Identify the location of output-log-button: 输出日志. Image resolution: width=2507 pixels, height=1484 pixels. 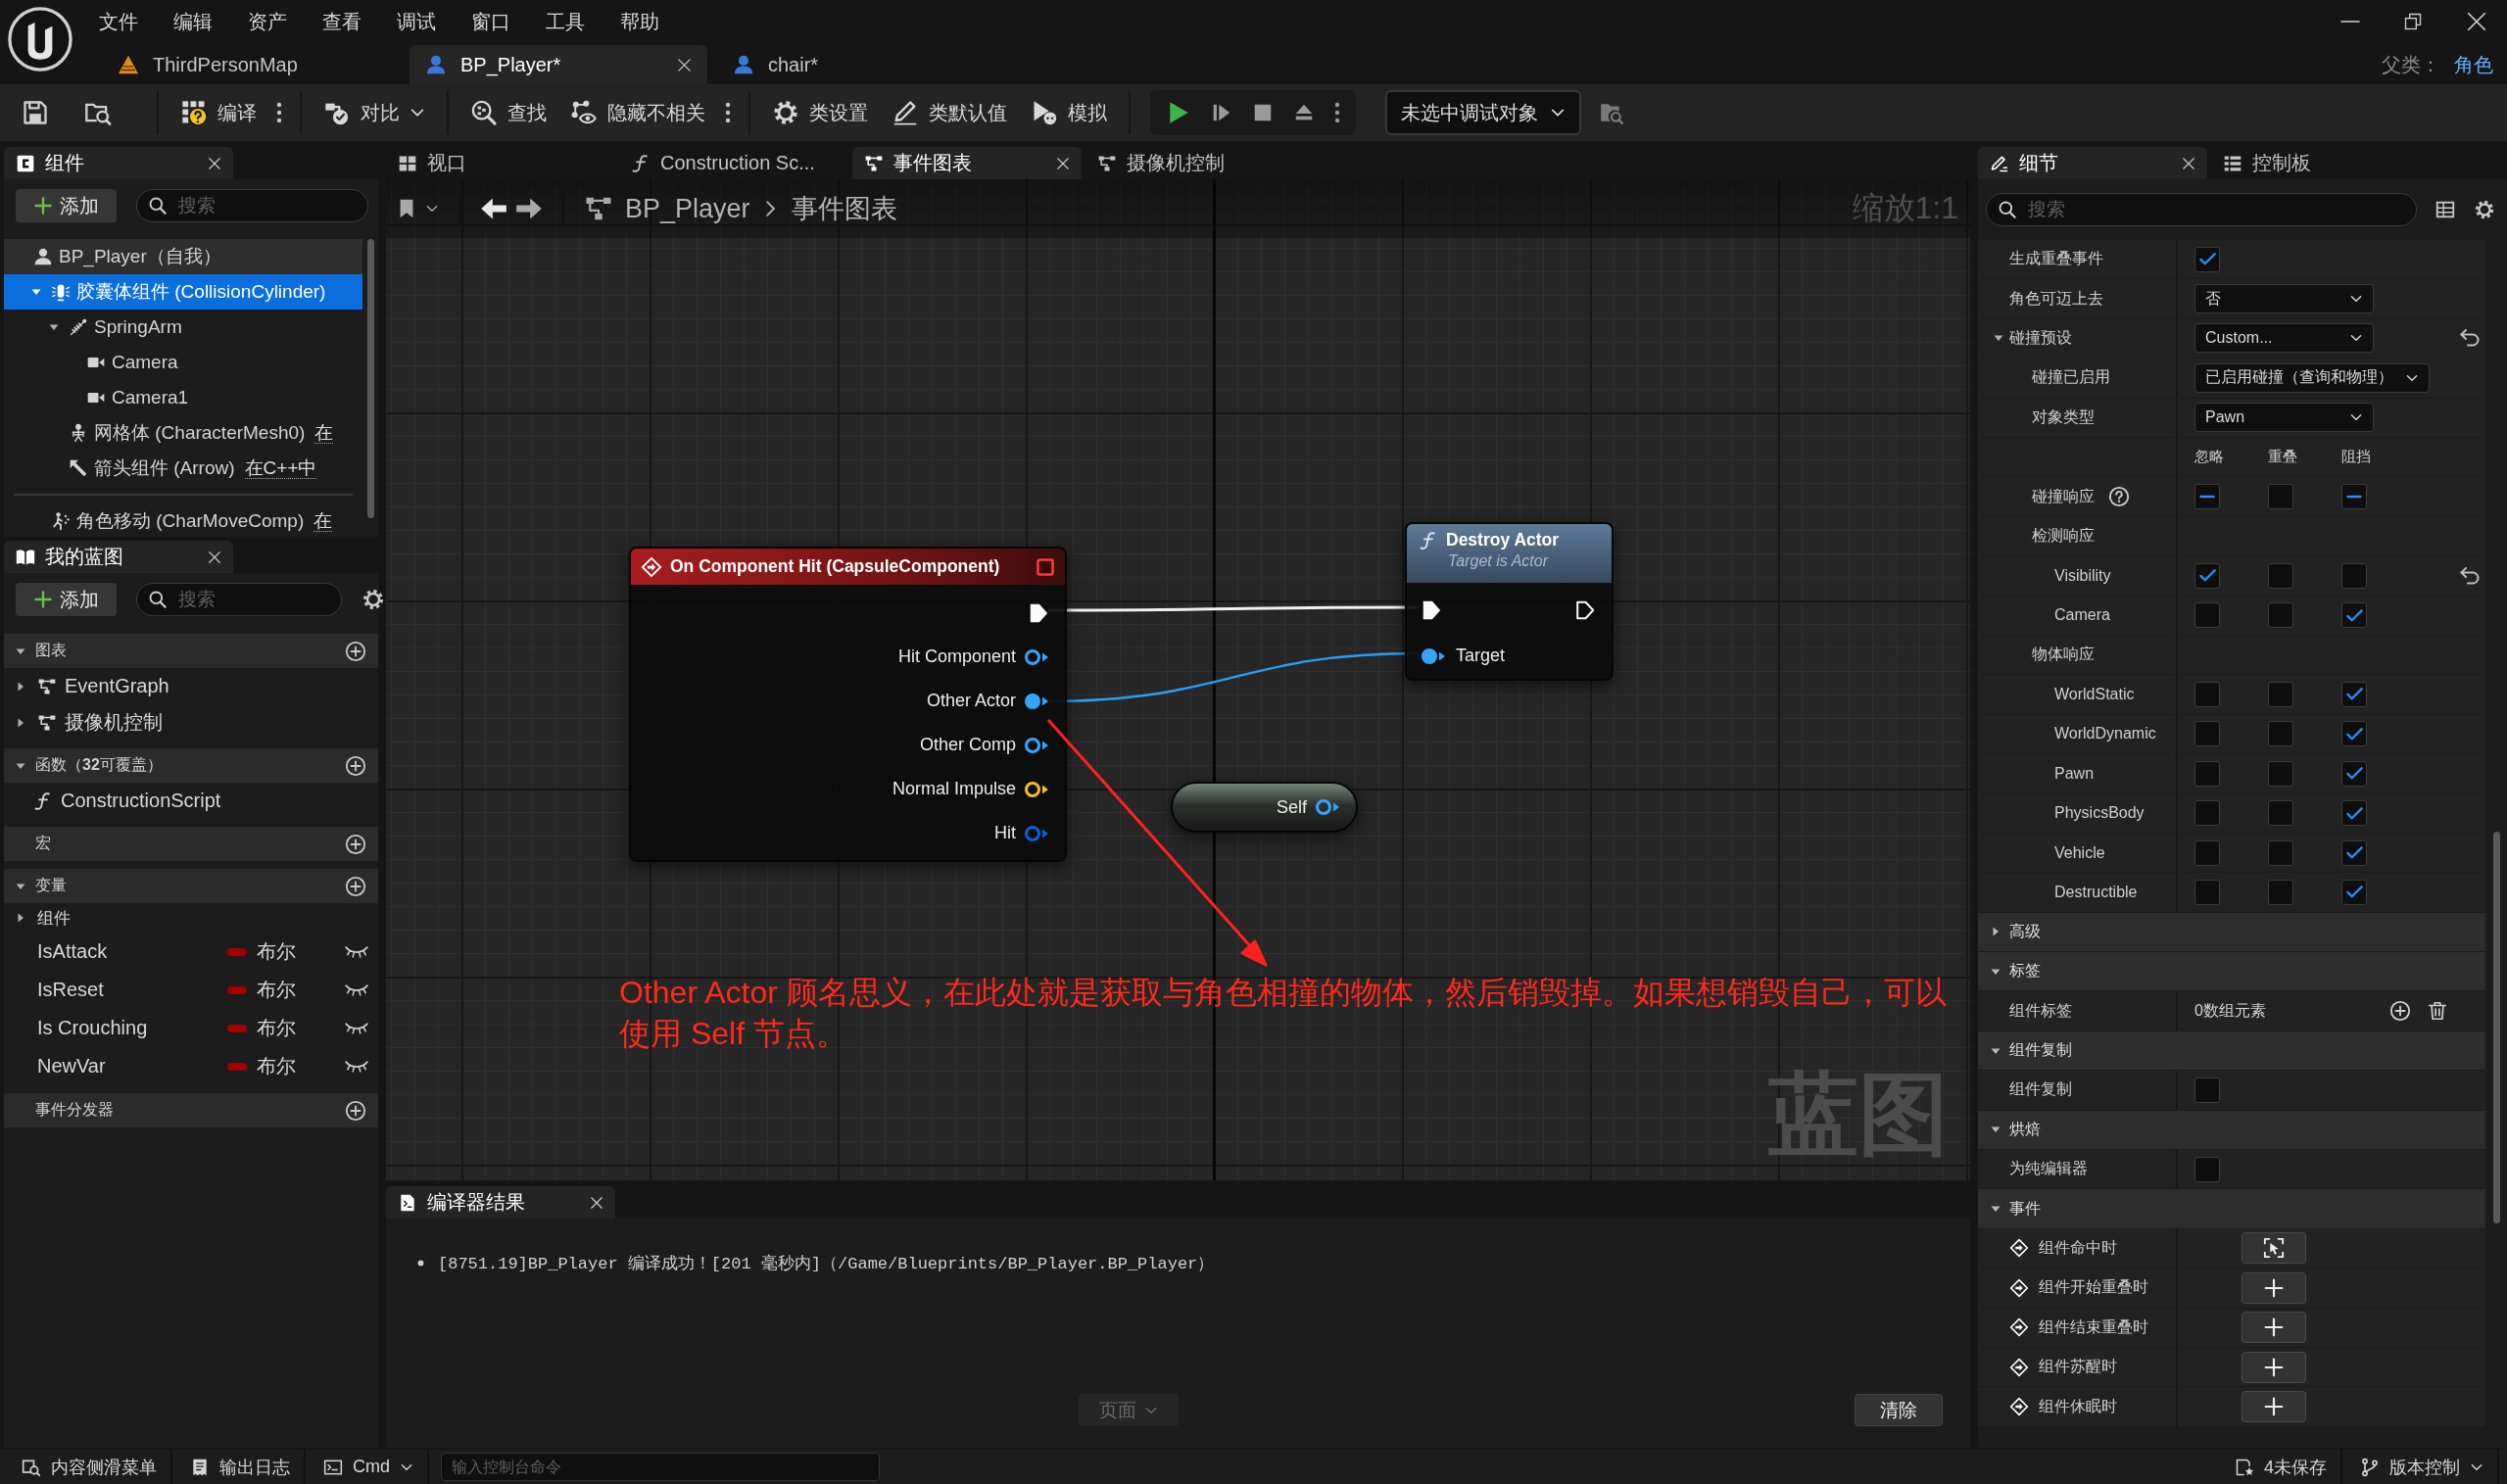
(241, 1467).